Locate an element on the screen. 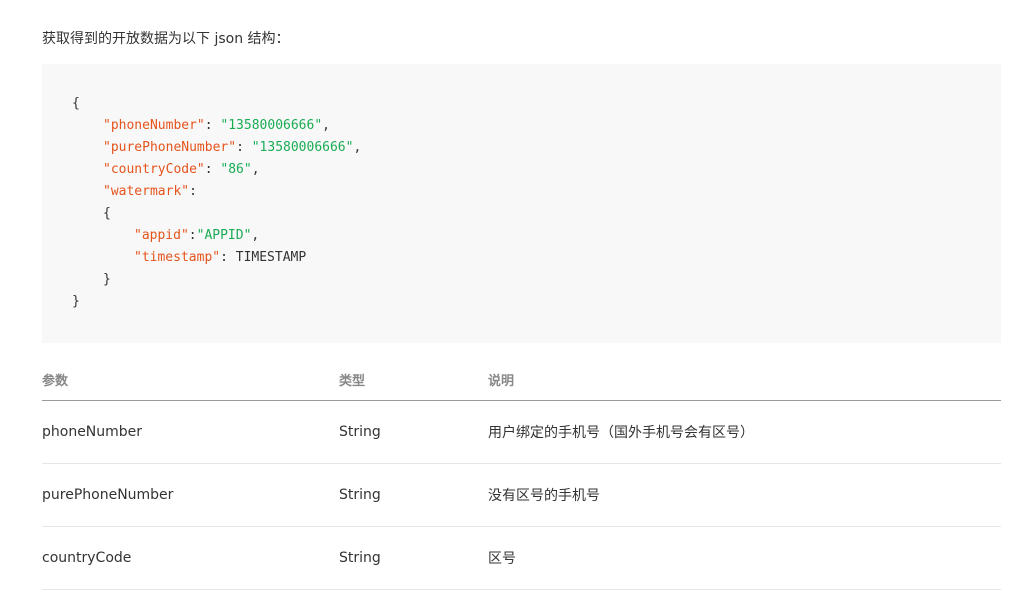  inner-open-brace: { is located at coordinates (107, 213).